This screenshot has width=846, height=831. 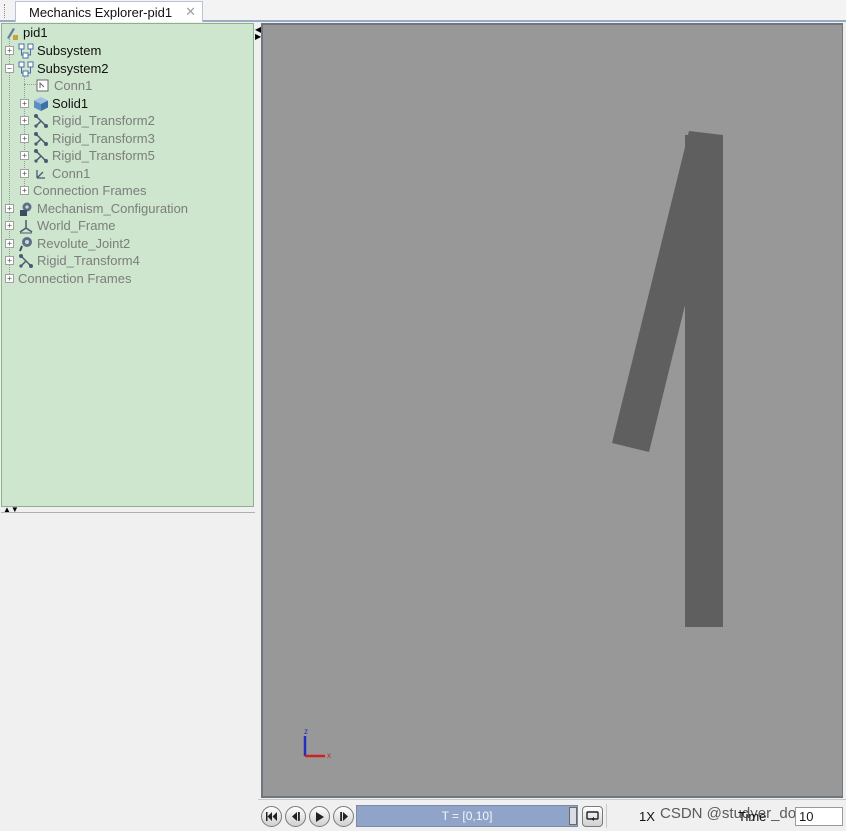 I want to click on timeline-label: T = [0,10], so click(x=467, y=816).